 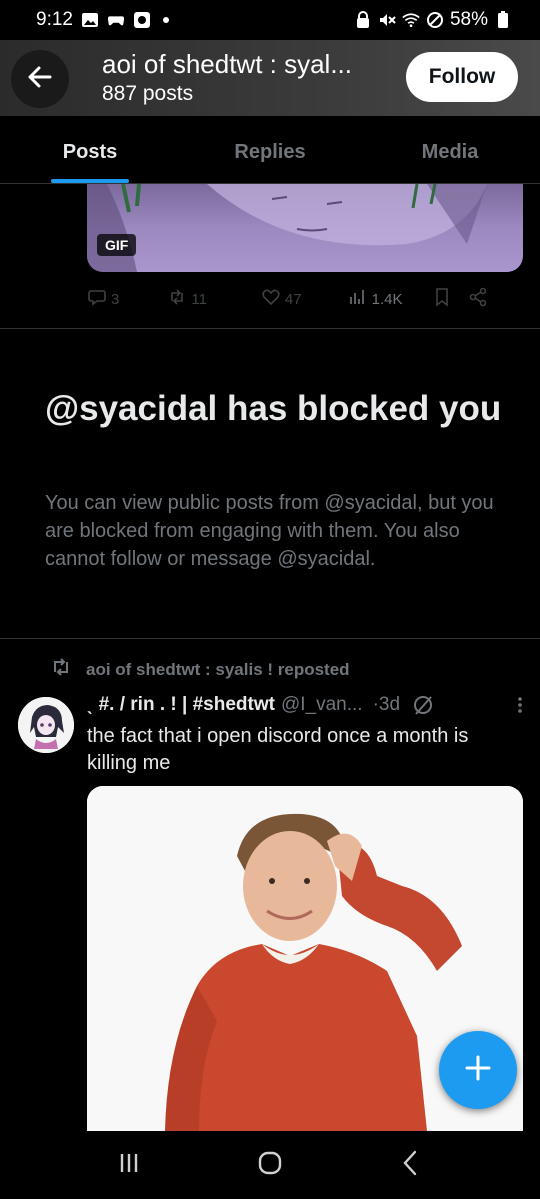 I want to click on compose-button, so click(x=478, y=1070).